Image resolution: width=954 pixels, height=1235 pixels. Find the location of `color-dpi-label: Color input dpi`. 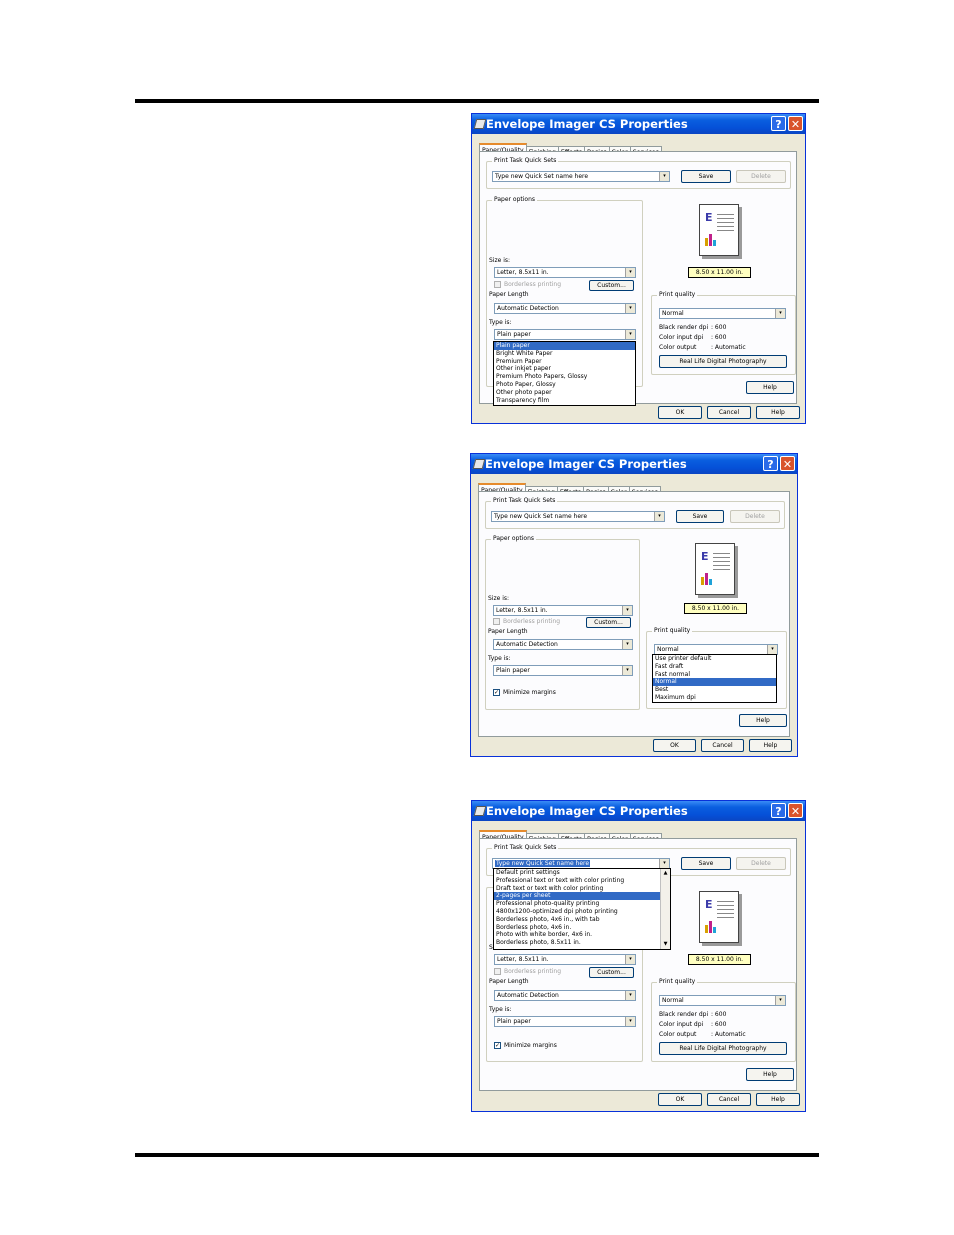

color-dpi-label: Color input dpi is located at coordinates (681, 337).